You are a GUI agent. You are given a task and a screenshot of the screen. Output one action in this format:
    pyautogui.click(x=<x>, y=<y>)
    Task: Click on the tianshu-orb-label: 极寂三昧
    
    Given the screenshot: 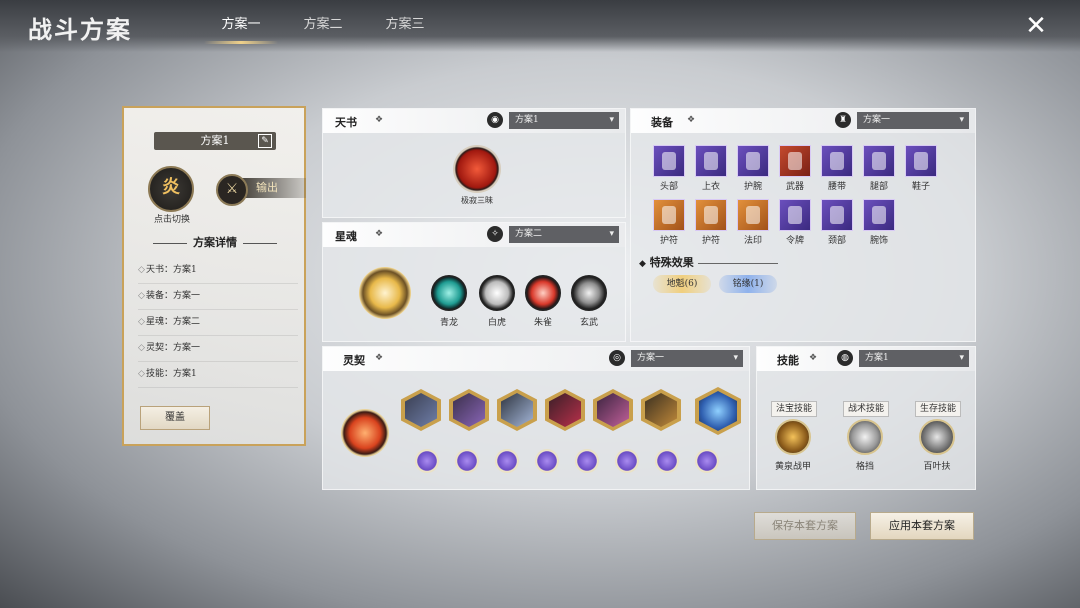 What is the action you would take?
    pyautogui.click(x=477, y=200)
    